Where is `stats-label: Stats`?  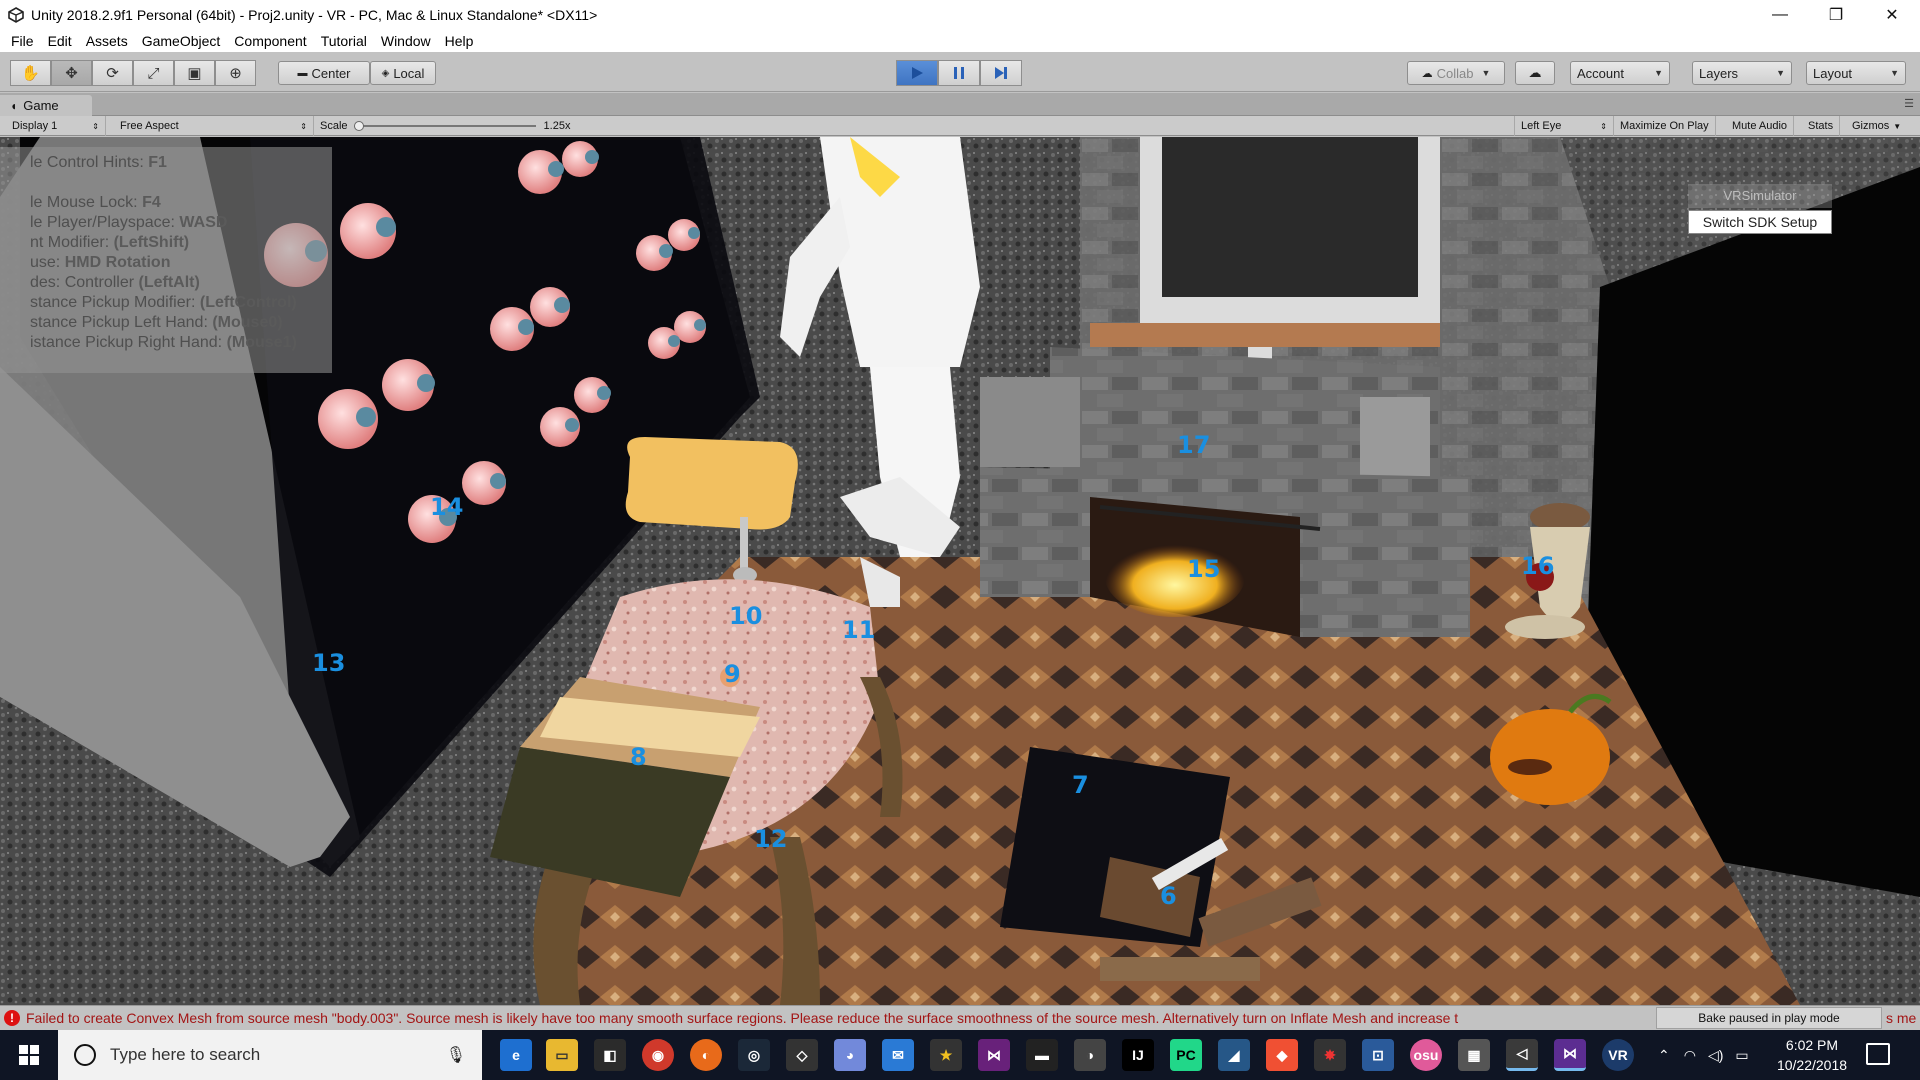 stats-label: Stats is located at coordinates (1821, 126).